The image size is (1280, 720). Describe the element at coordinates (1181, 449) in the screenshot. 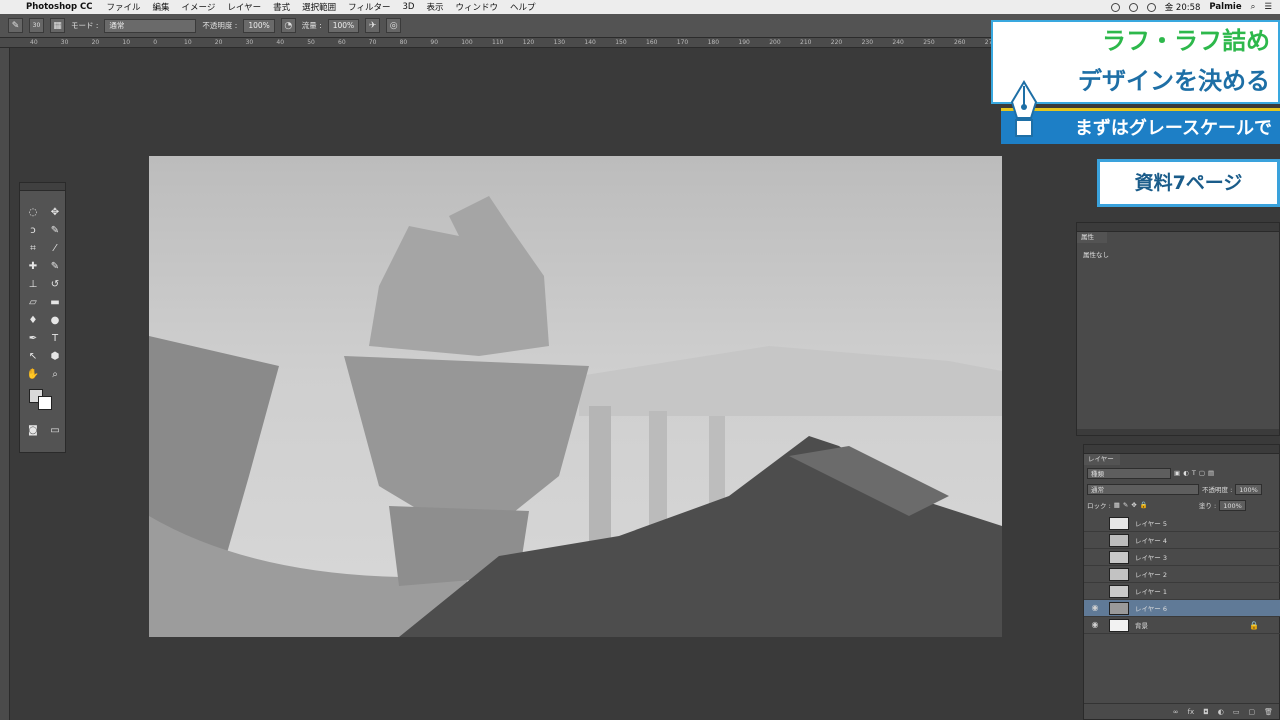

I see `layers-panel-header` at that location.